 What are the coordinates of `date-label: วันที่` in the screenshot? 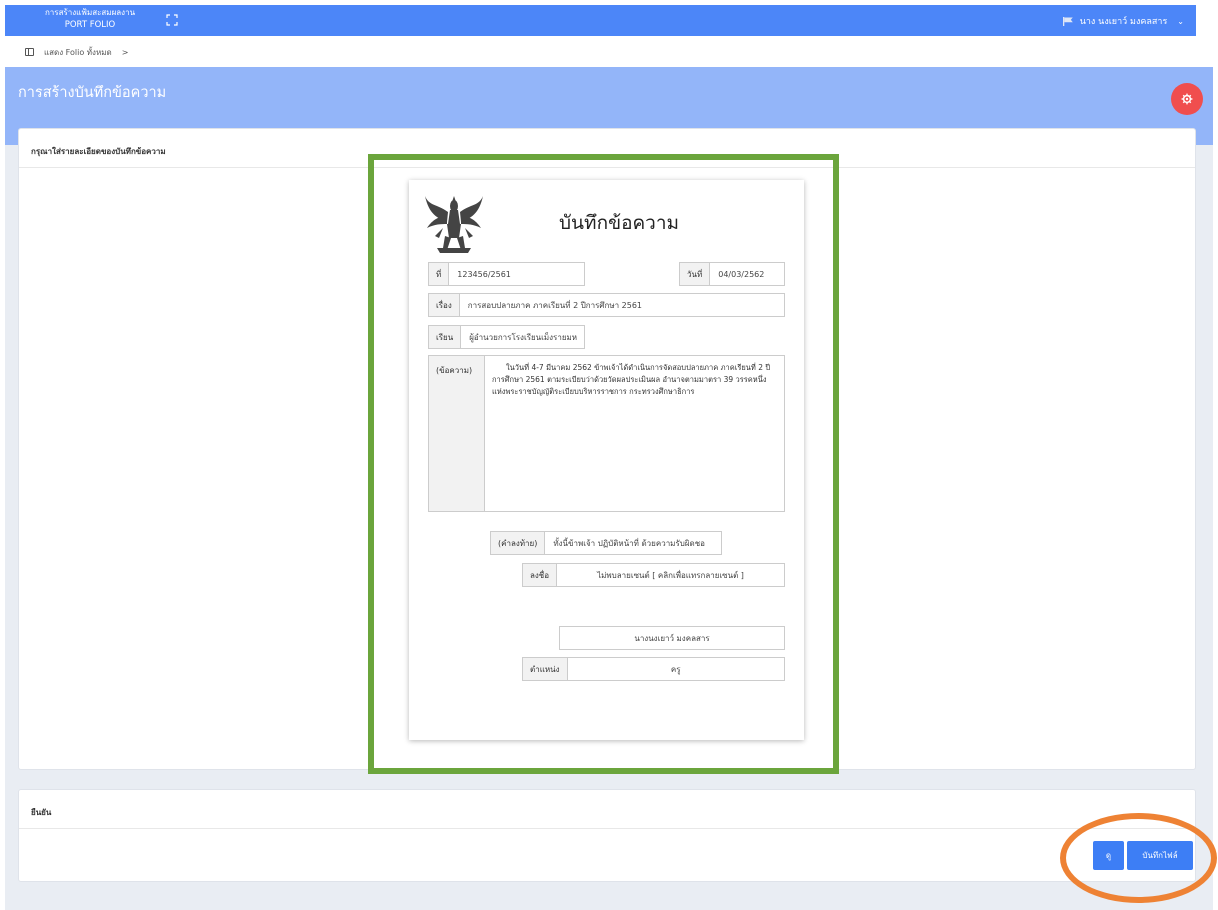 It's located at (695, 274).